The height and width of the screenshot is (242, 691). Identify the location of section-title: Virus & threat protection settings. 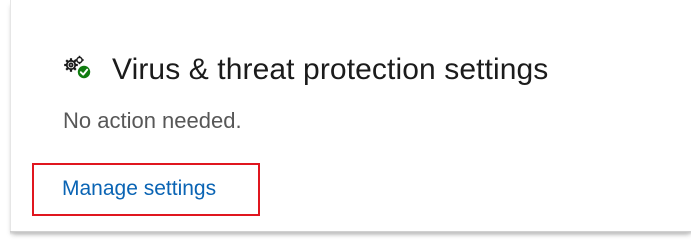
(330, 69).